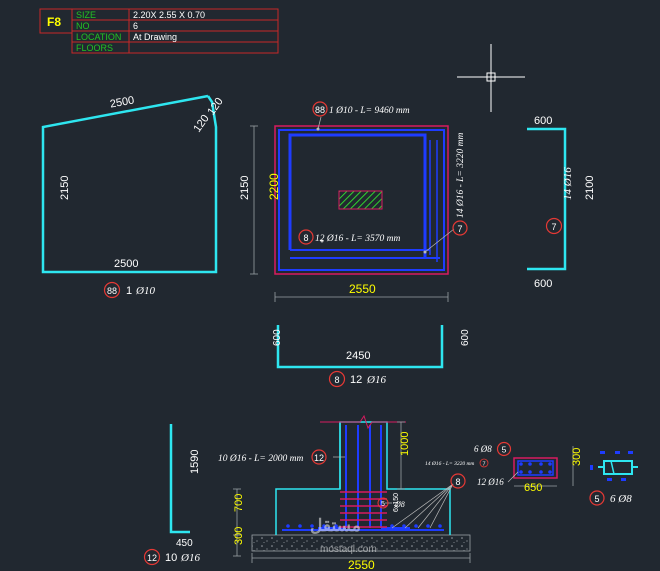 The width and height of the screenshot is (660, 571). I want to click on footing-section, so click(361, 483).